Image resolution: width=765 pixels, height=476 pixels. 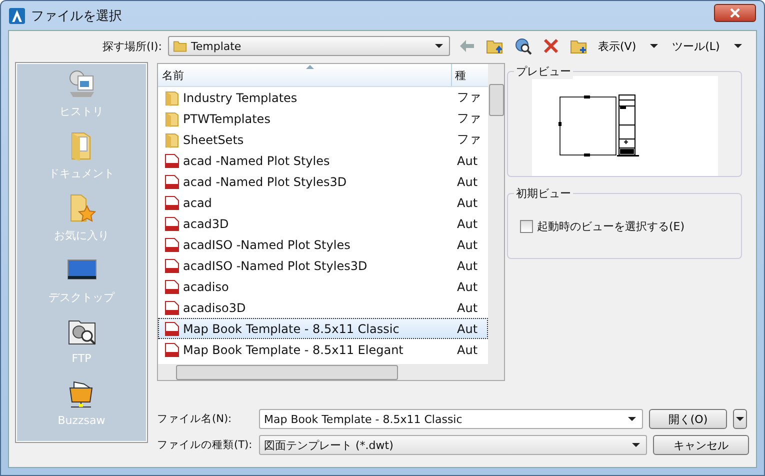 I want to click on file-name: acad -Named Plot Styles, so click(x=256, y=161).